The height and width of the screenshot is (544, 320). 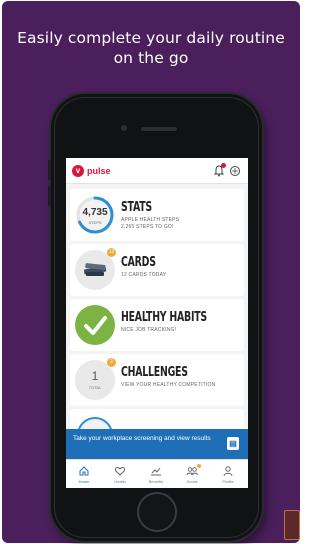 What do you see at coordinates (95, 222) in the screenshot?
I see `steps-unit: STEPS` at bounding box center [95, 222].